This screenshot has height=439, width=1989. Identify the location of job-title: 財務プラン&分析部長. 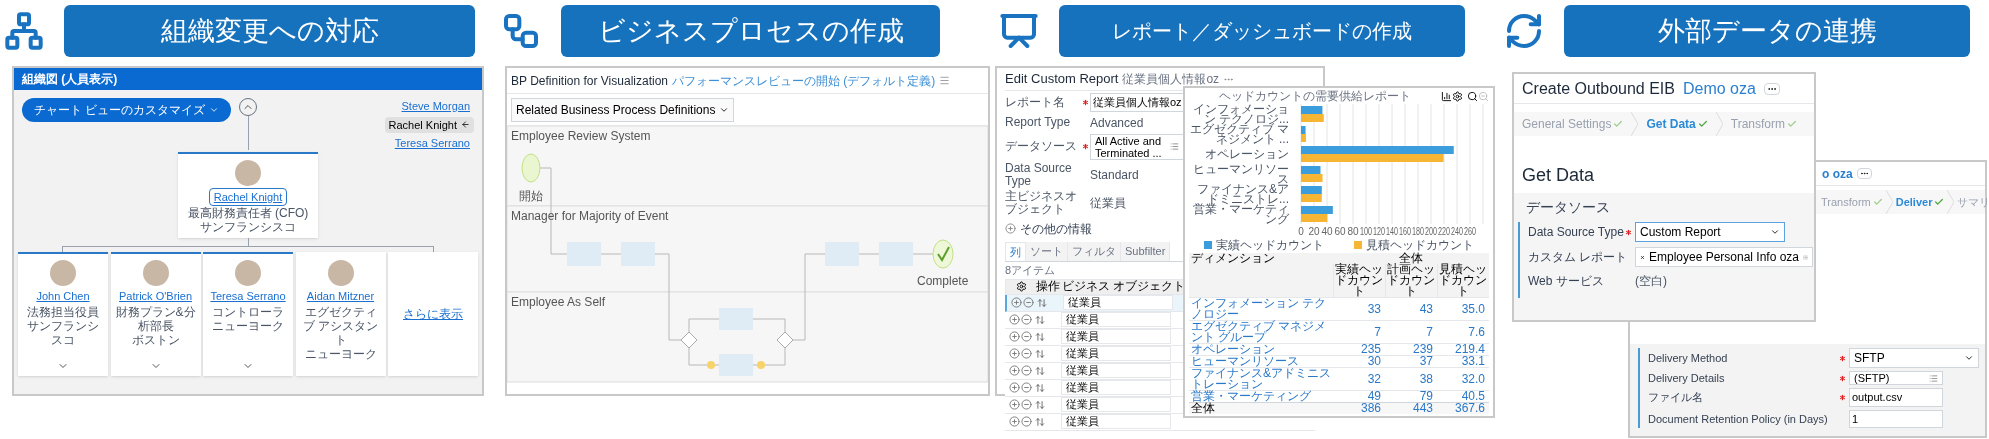
(155, 318).